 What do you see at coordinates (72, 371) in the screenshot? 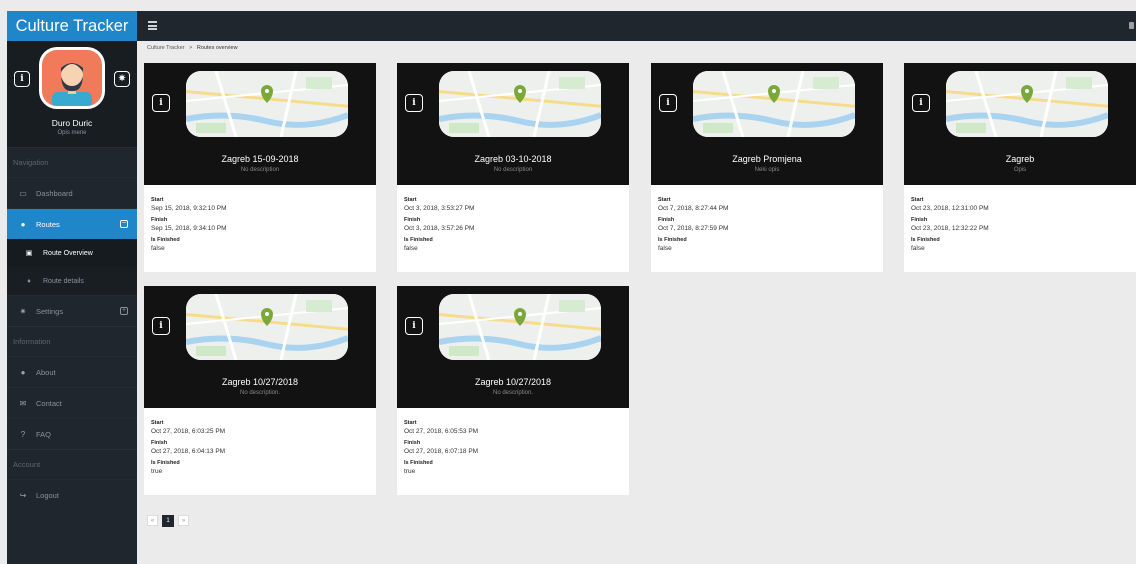
I see `sidebar-item-about: ● About` at bounding box center [72, 371].